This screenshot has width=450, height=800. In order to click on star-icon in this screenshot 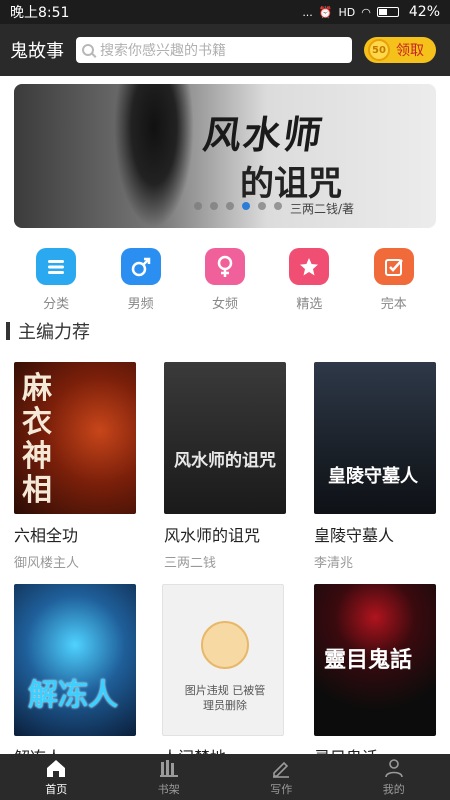, I will do `click(309, 266)`.